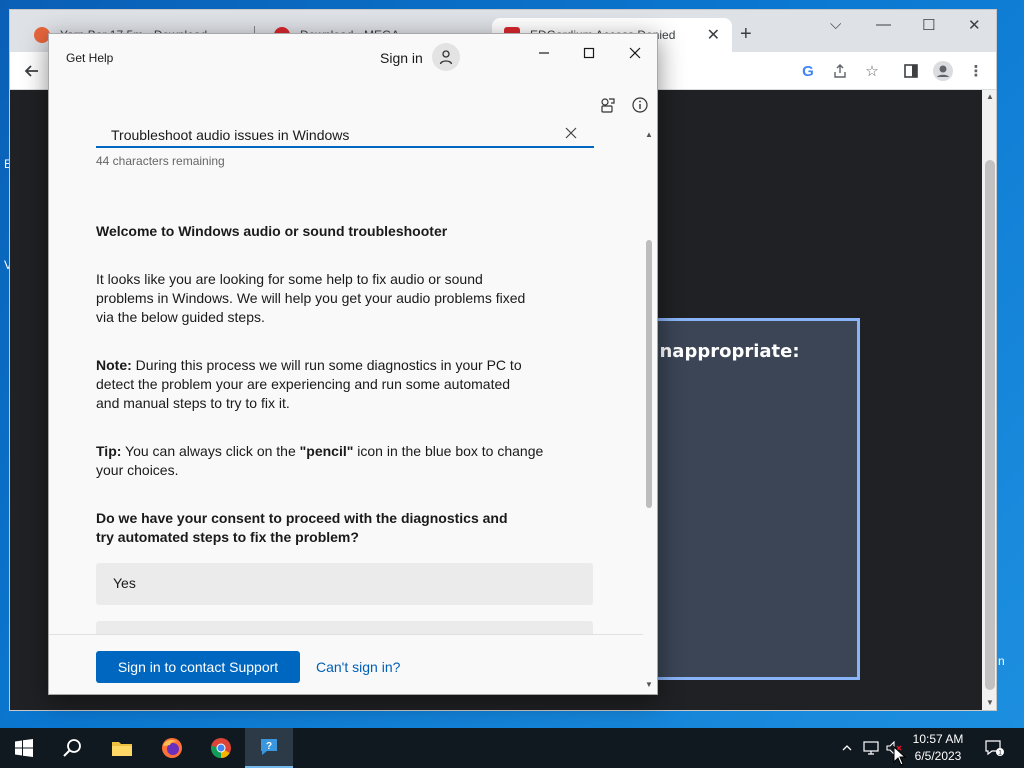  I want to click on title-bar: Get Help Sign in, so click(353, 58).